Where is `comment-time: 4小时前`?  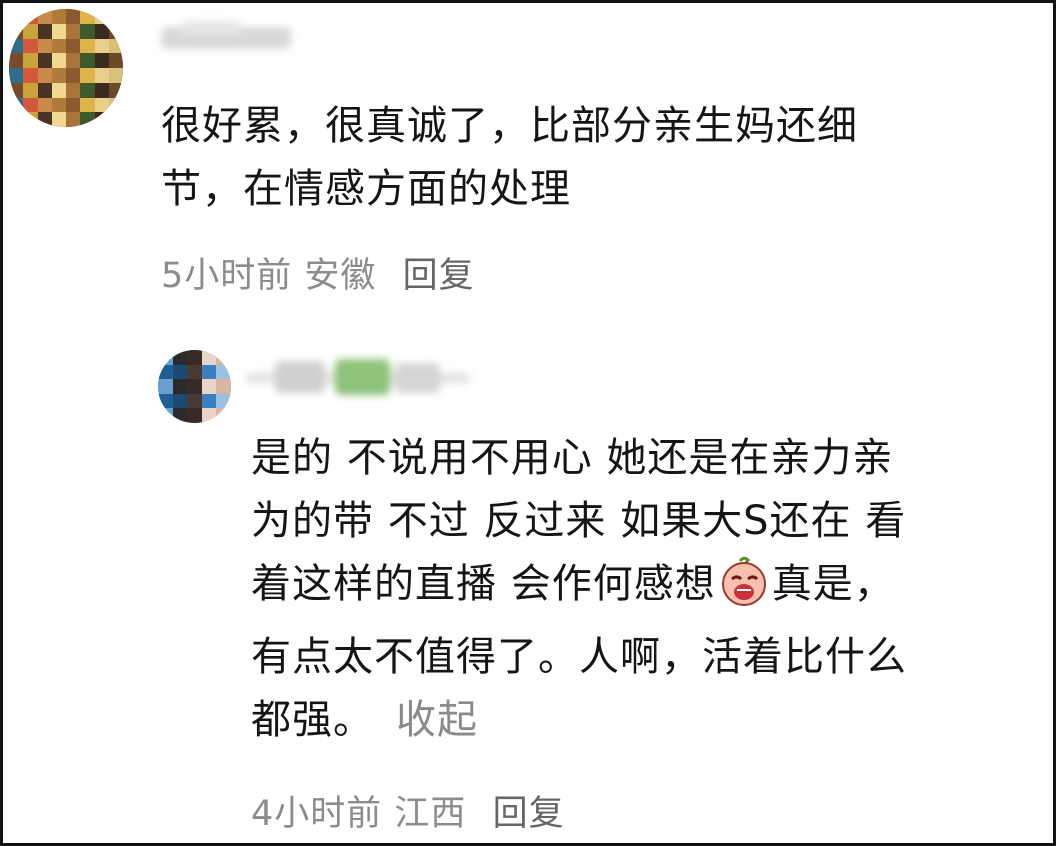 comment-time: 4小时前 is located at coordinates (317, 814).